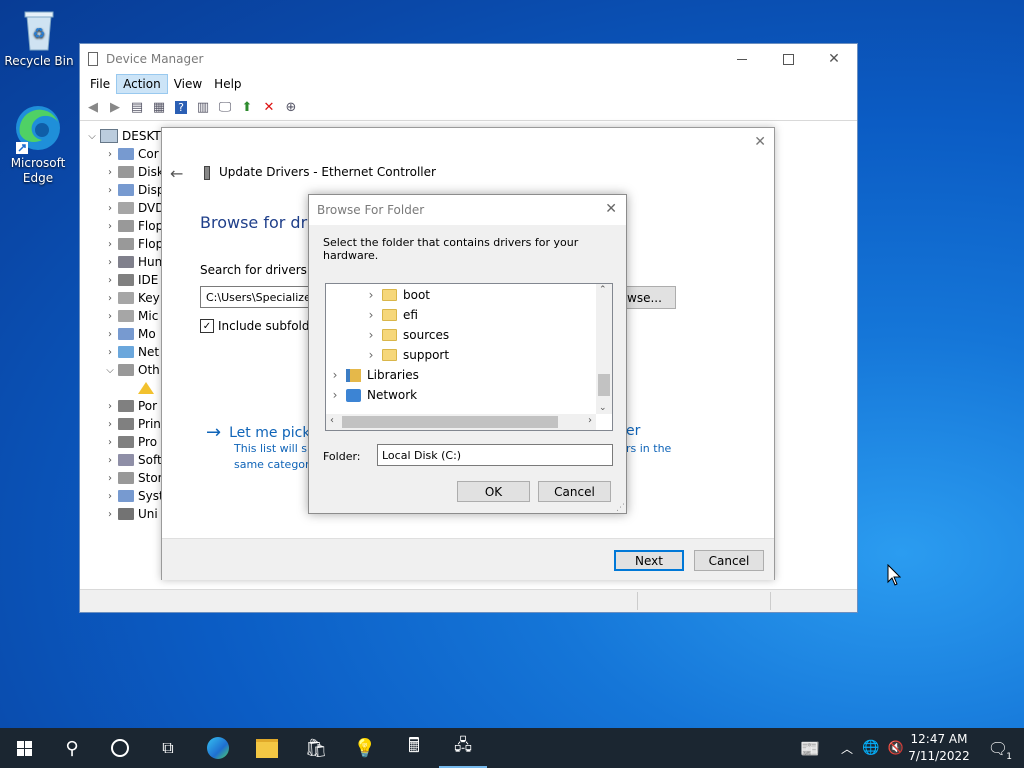 The height and width of the screenshot is (768, 1024). I want to click on taskbar-store: 🛍, so click(316, 748).